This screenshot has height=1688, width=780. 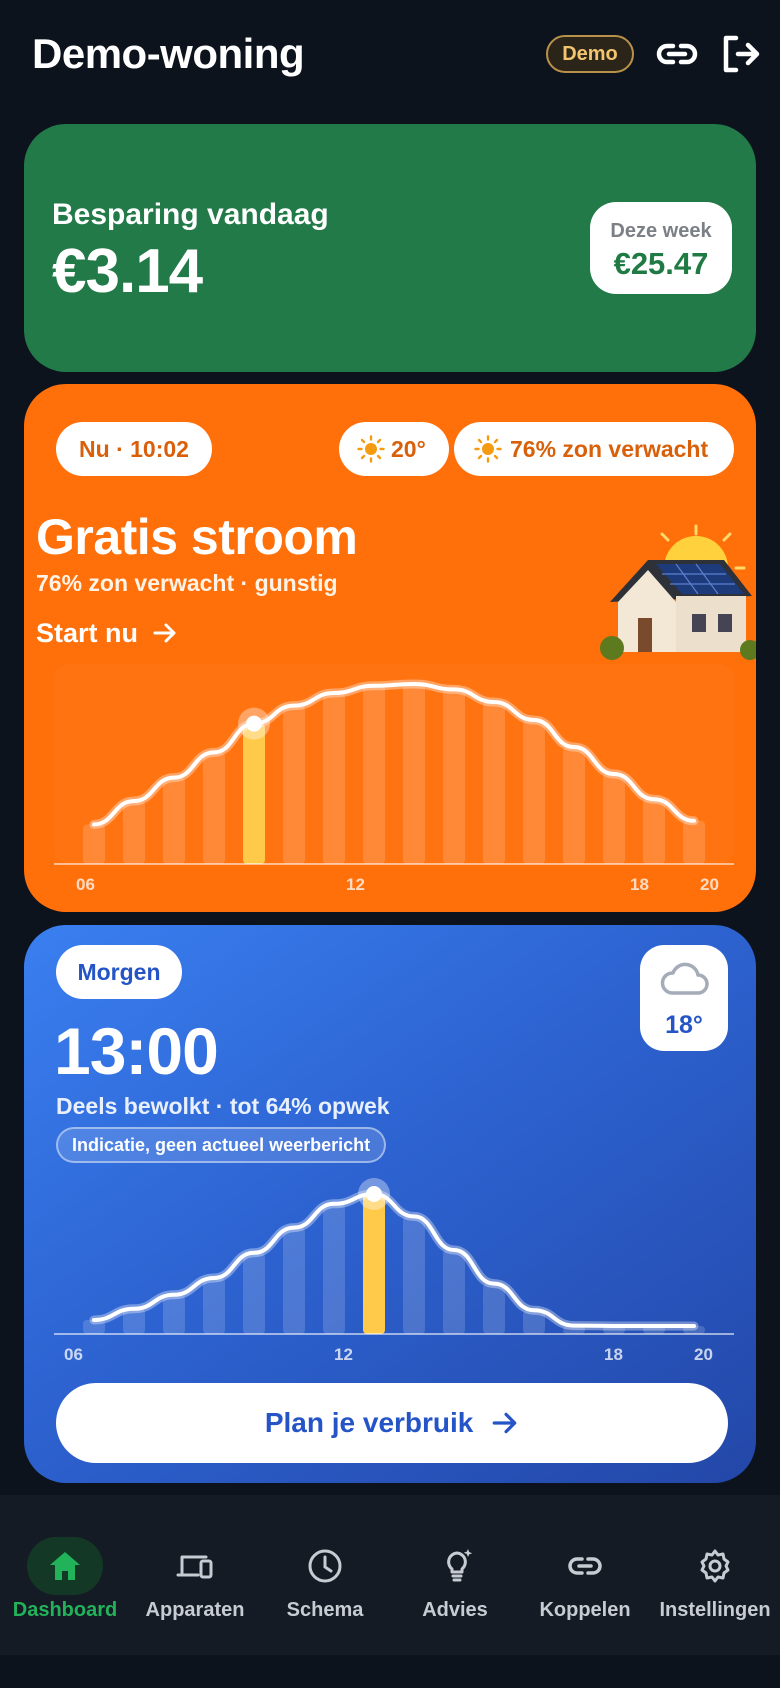 I want to click on today-headline: Gratis stroom, so click(x=197, y=537).